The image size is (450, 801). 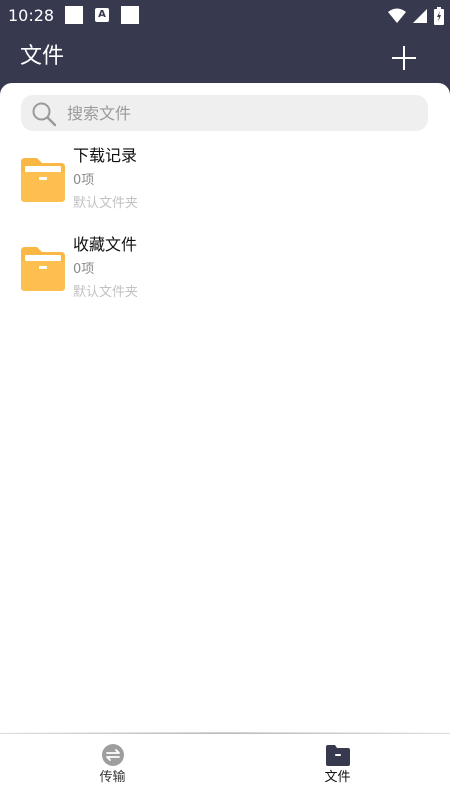 I want to click on folder-name: 下载记录, so click(x=105, y=155).